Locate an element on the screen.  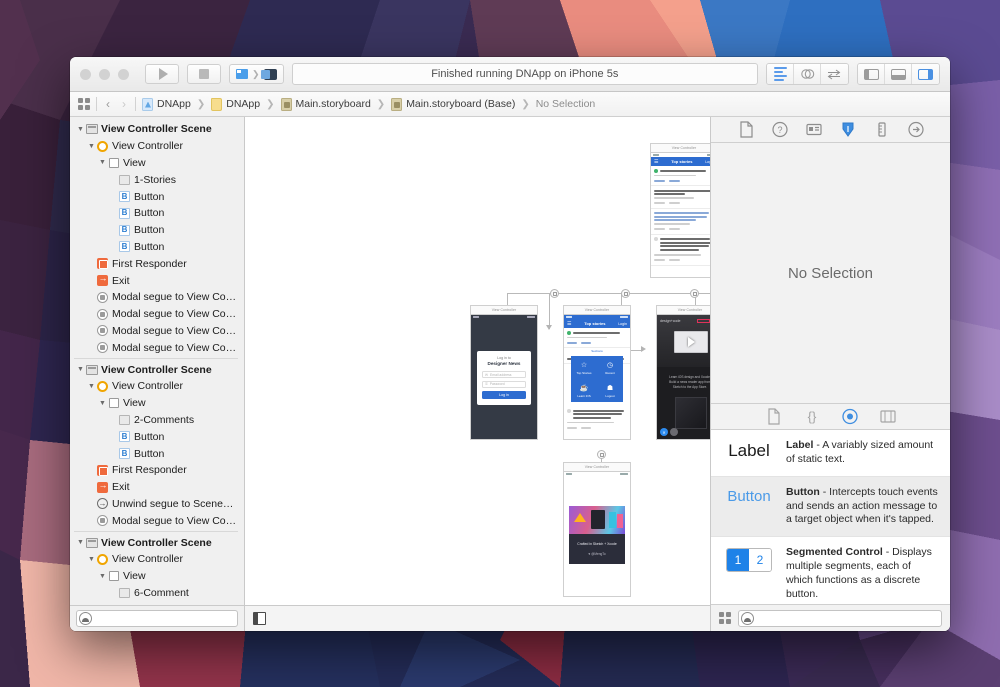
email-field: ✉ Email address is located at coordinates (504, 374).